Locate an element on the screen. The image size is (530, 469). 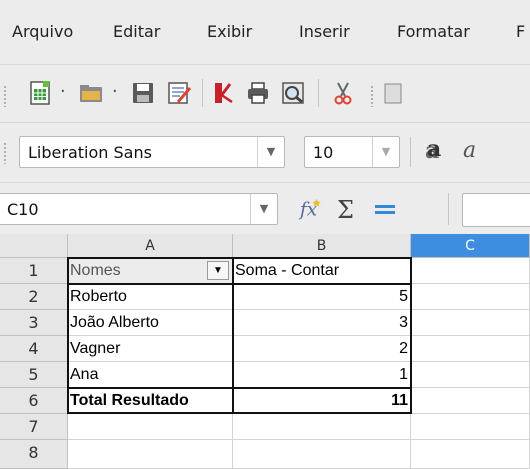
standard-toolbar: · · is located at coordinates (265, 93).